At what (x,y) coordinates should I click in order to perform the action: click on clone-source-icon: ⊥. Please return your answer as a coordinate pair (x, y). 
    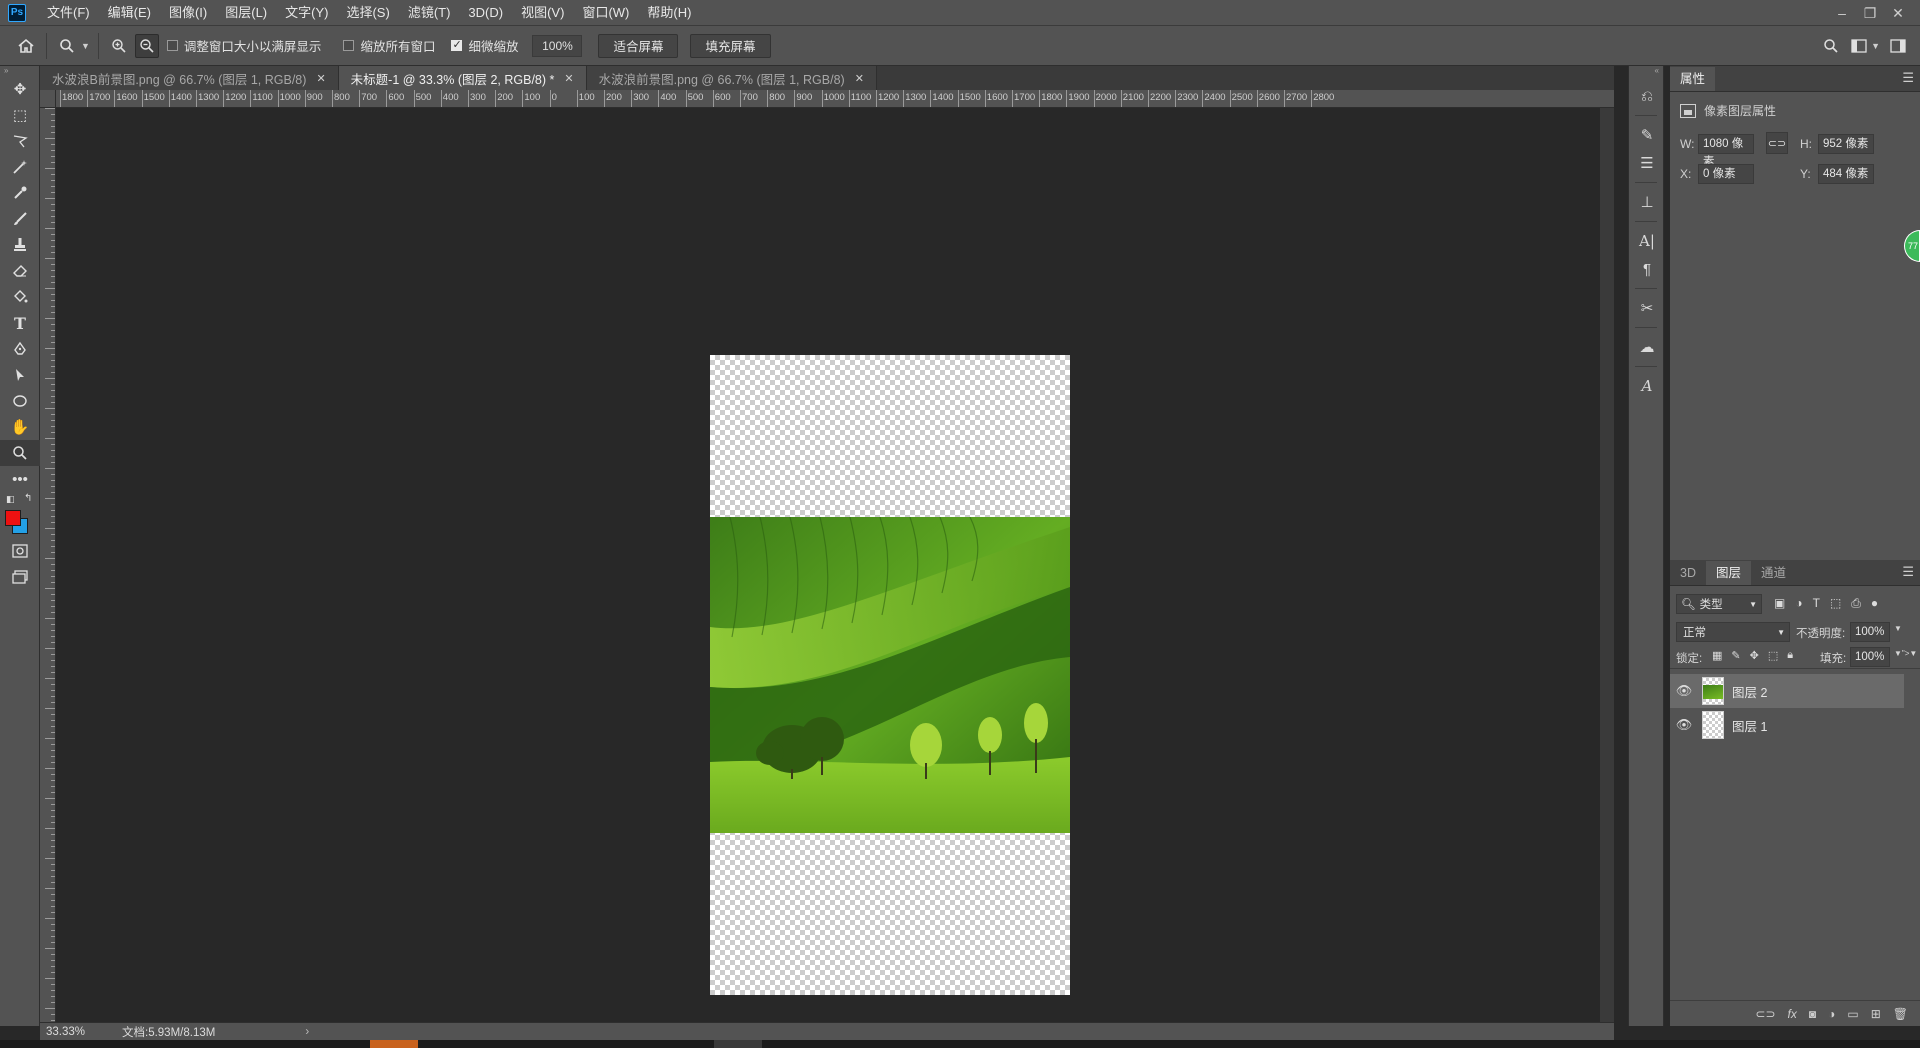
    Looking at the image, I should click on (1647, 202).